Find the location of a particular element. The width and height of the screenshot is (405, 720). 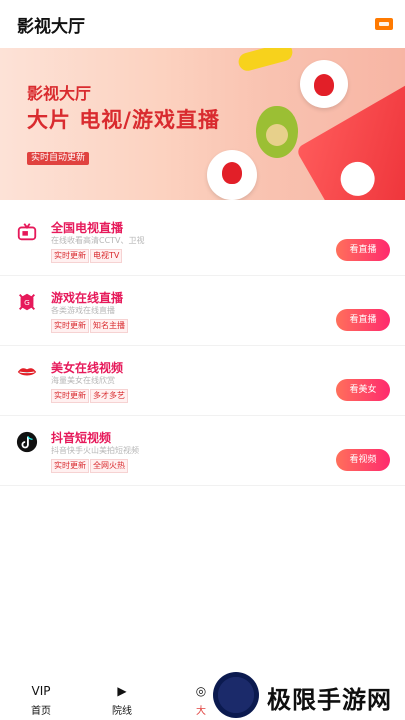

watermark: 极限手游网 is located at coordinates (308, 694).